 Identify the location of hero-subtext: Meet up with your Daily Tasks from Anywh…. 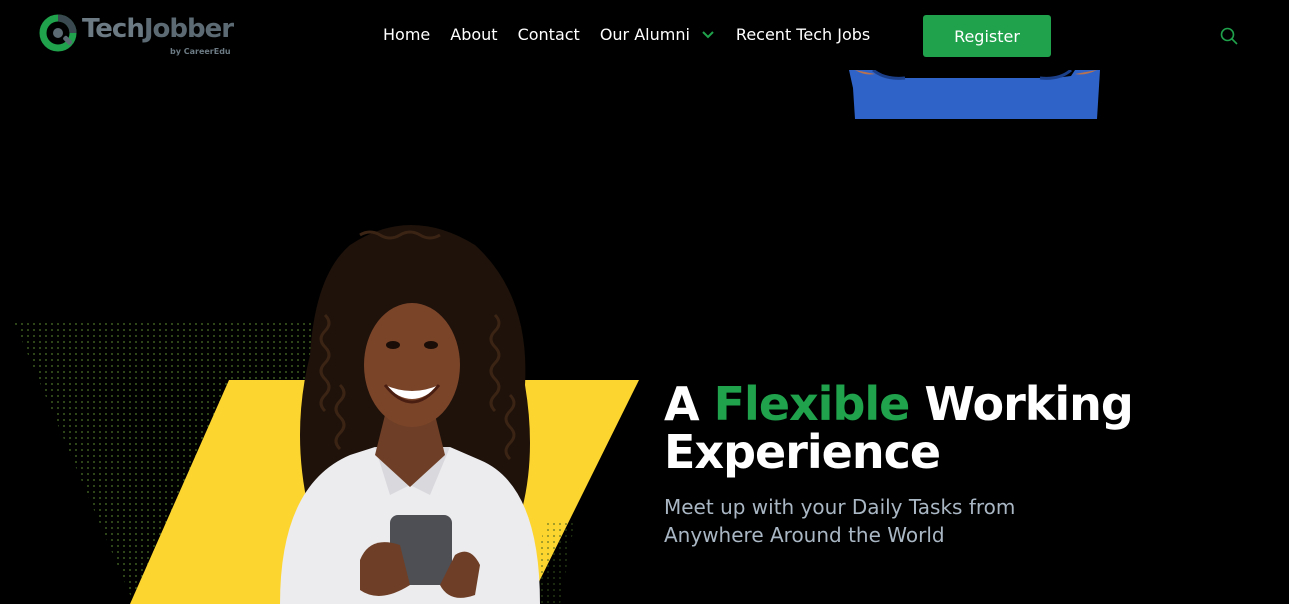
(874, 521).